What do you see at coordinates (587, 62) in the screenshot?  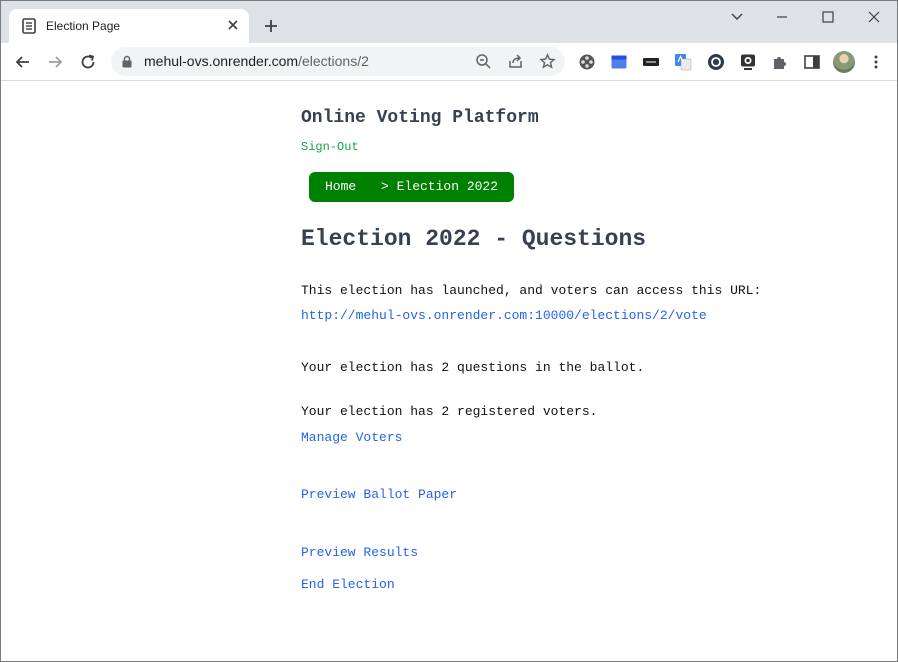 I see `film-reel-icon` at bounding box center [587, 62].